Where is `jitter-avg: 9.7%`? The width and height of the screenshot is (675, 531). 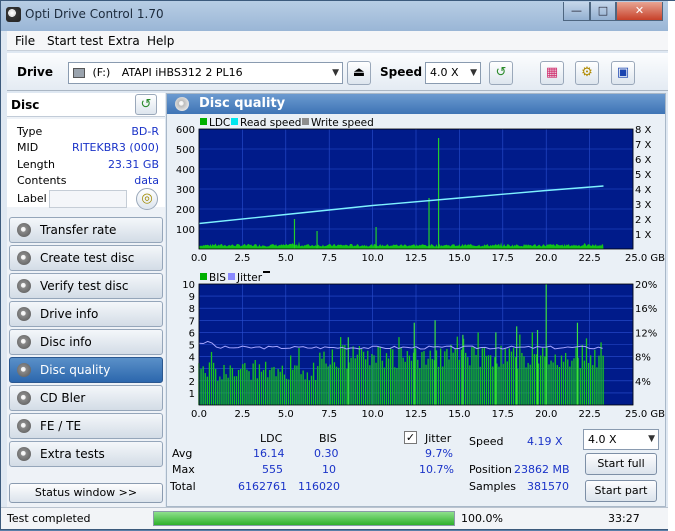
jitter-avg: 9.7% is located at coordinates (439, 453).